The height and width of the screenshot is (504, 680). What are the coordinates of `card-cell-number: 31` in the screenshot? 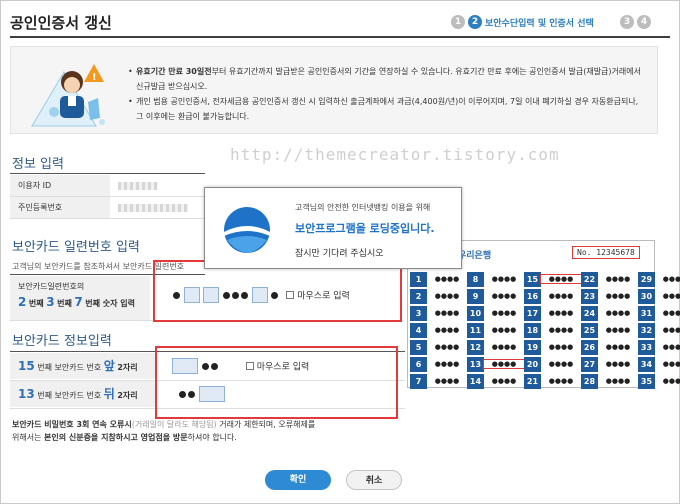 It's located at (646, 313).